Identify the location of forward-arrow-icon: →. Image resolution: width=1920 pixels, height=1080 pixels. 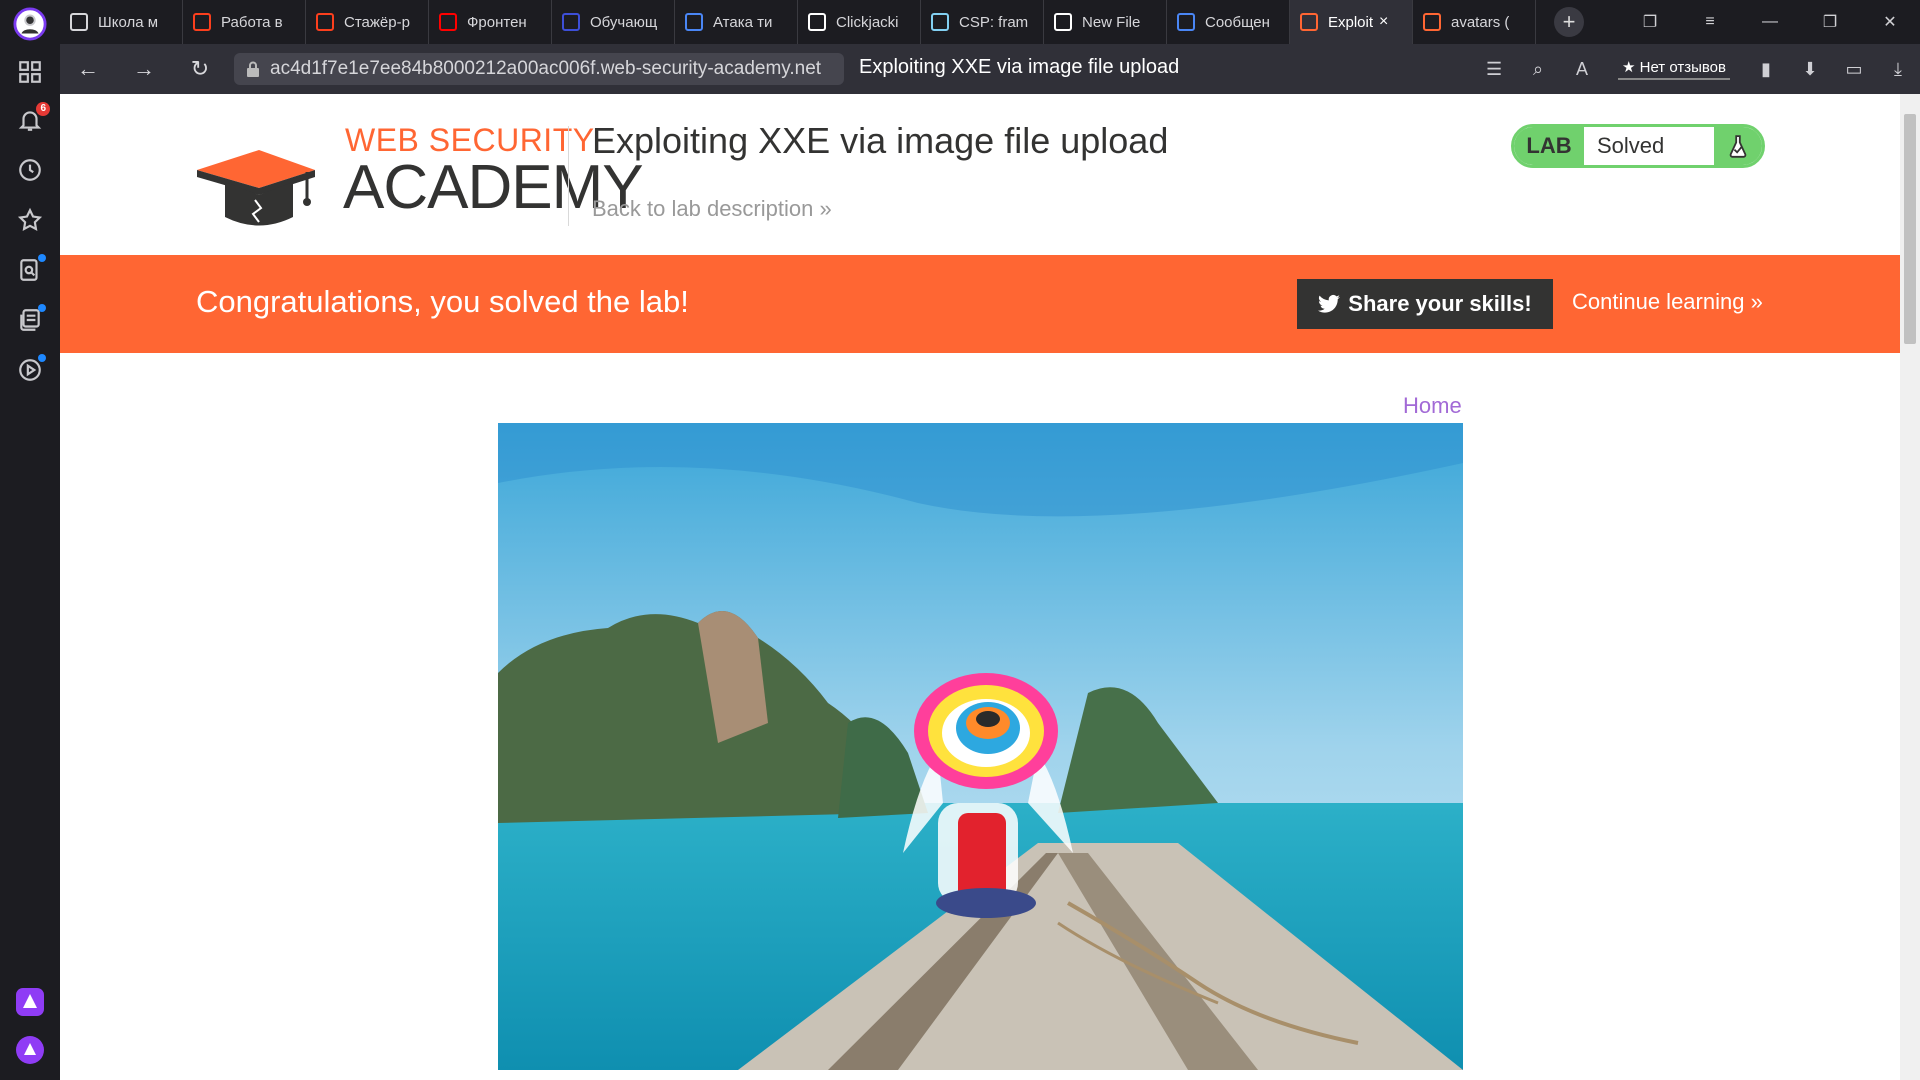
(144, 69).